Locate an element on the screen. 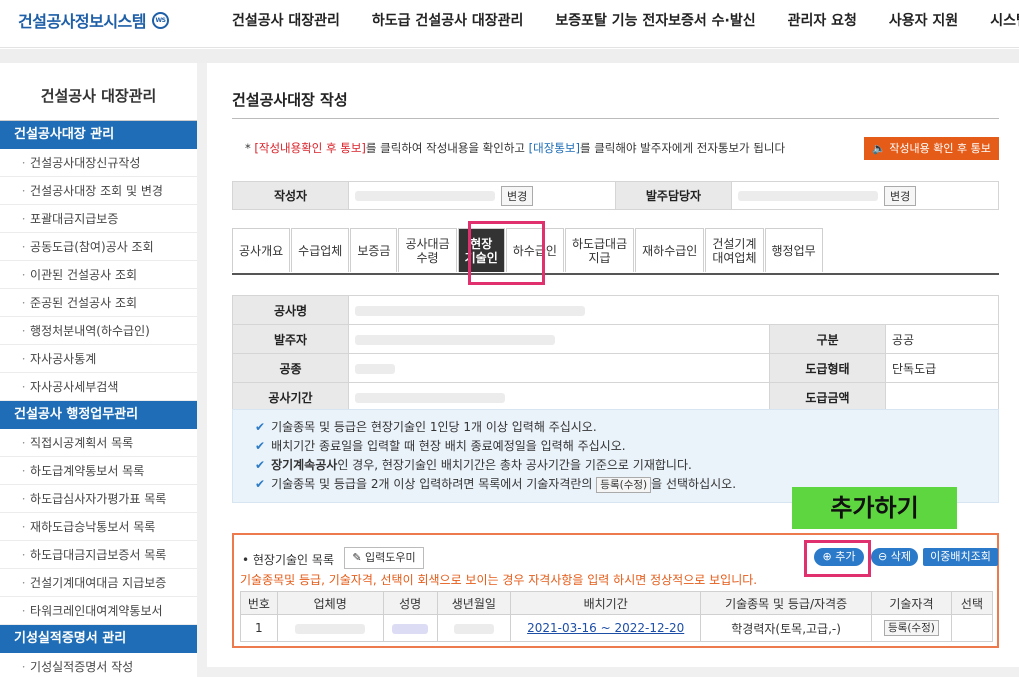 The image size is (1019, 677). period-link: 2021-03-16 ~ 2022-12-20 is located at coordinates (605, 628).